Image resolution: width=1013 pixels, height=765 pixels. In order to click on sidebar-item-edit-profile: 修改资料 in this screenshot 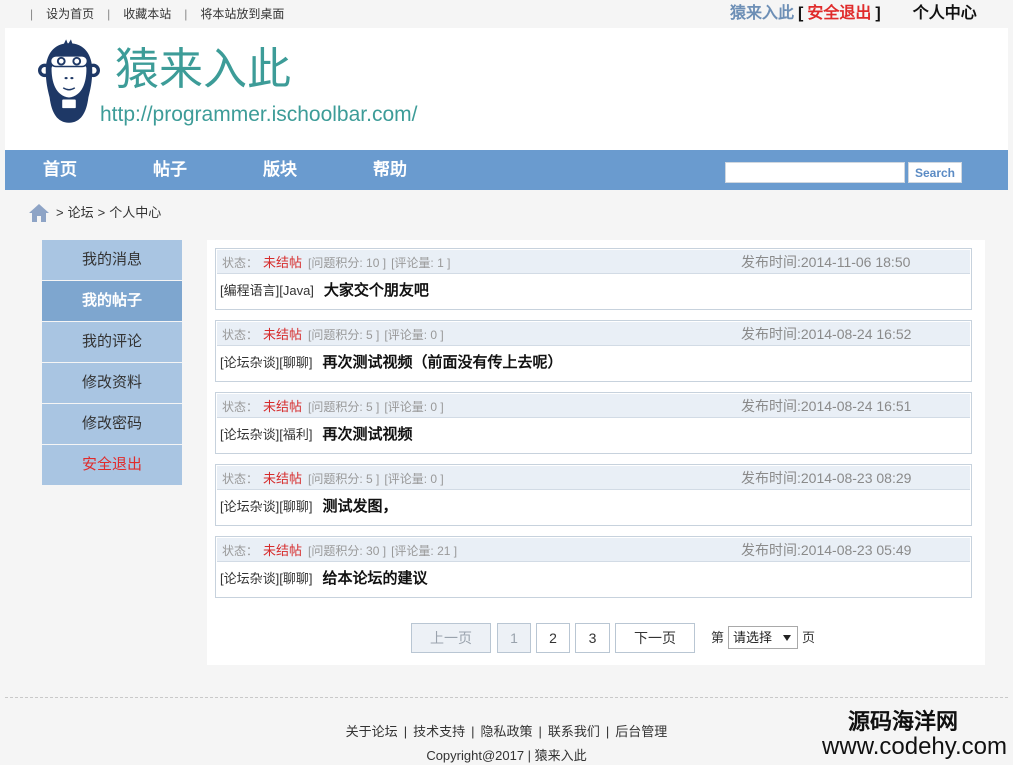, I will do `click(112, 383)`.